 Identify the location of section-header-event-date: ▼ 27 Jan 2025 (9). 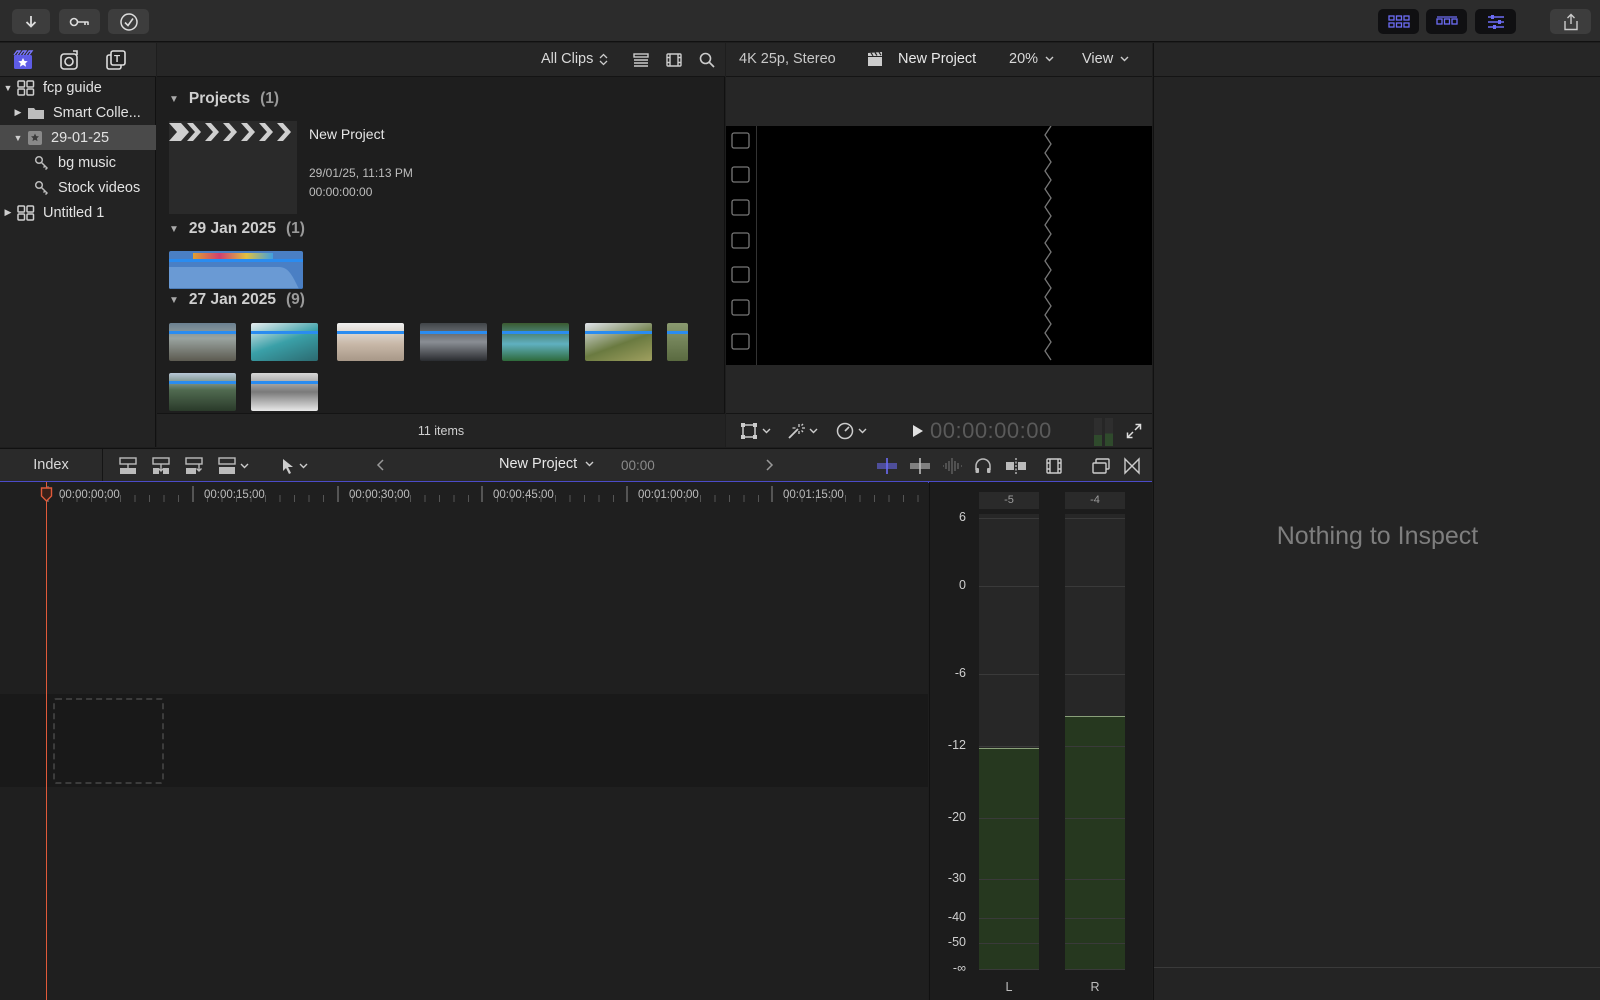
(237, 300).